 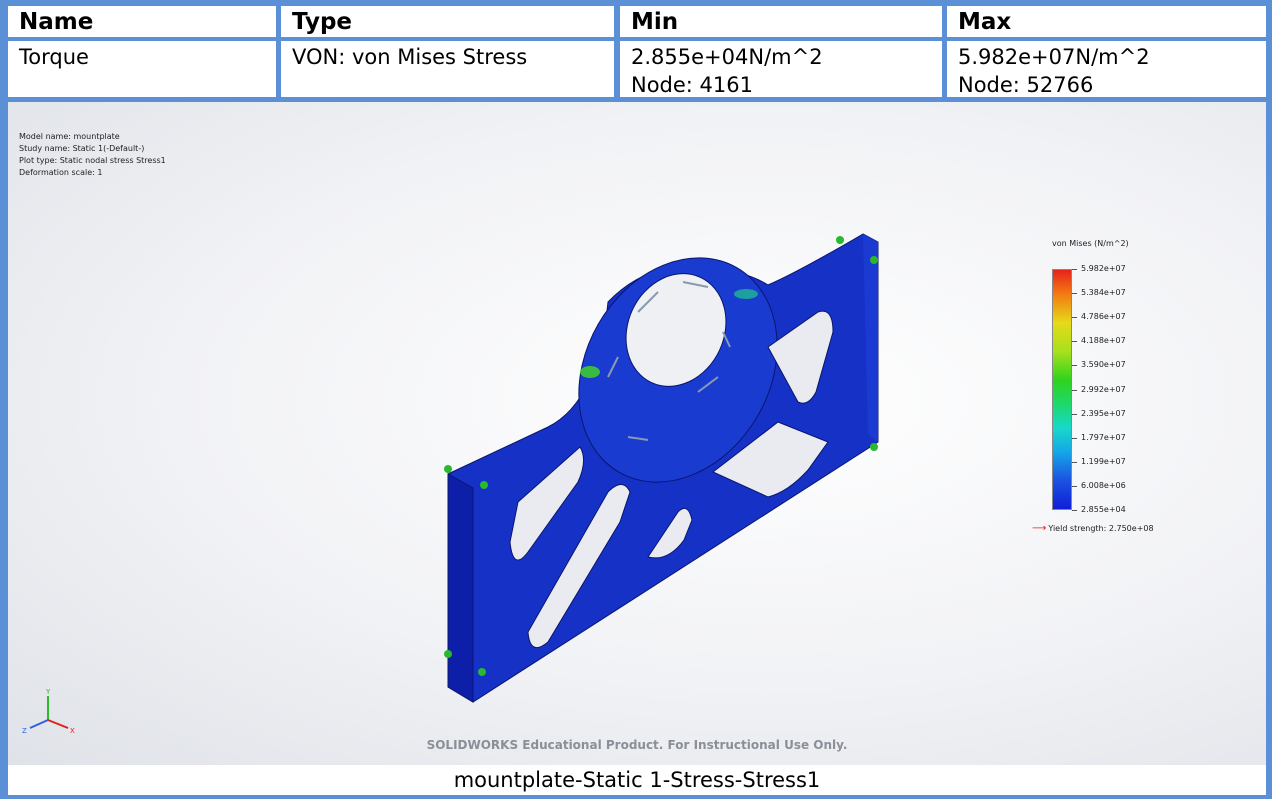 What do you see at coordinates (590, 372) in the screenshot?
I see `stress-hotspot` at bounding box center [590, 372].